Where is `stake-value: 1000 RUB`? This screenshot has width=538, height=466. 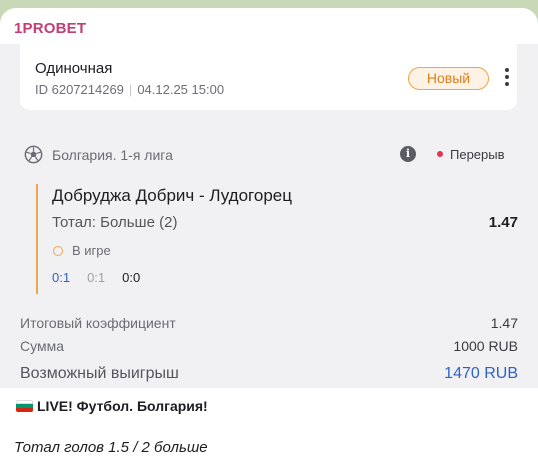
stake-value: 1000 RUB is located at coordinates (485, 346).